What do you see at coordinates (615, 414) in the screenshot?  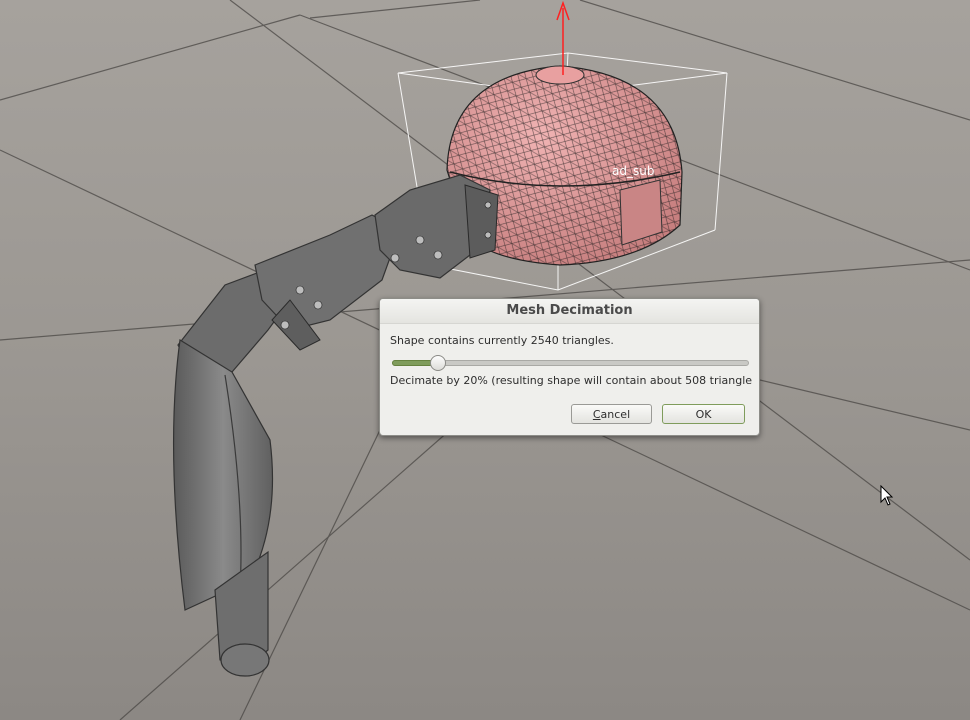 I see `cancel-label: ancel` at bounding box center [615, 414].